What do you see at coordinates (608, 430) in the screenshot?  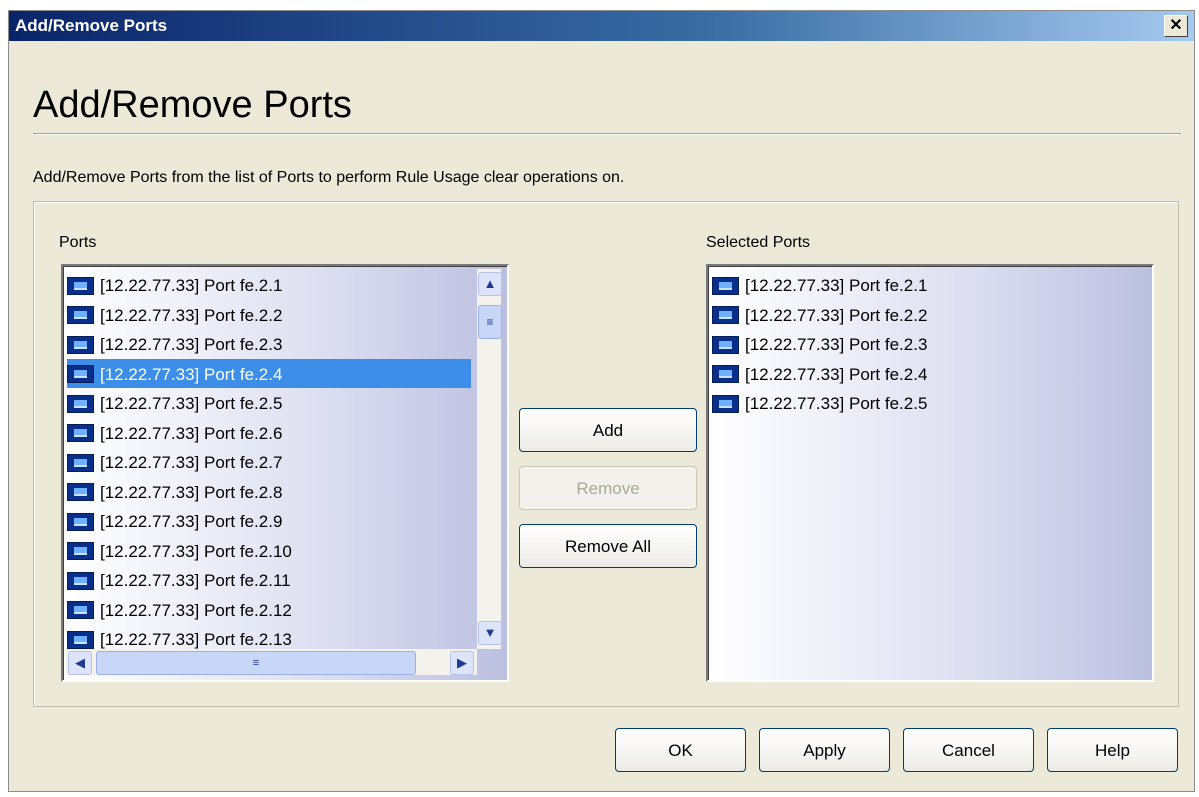 I see `add-button: Add` at bounding box center [608, 430].